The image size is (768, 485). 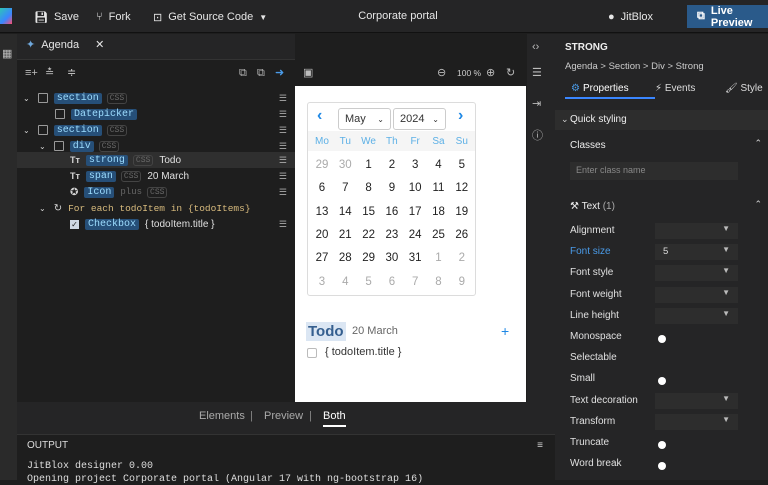 I want to click on user-menu: ● JitBlox, so click(x=630, y=17).